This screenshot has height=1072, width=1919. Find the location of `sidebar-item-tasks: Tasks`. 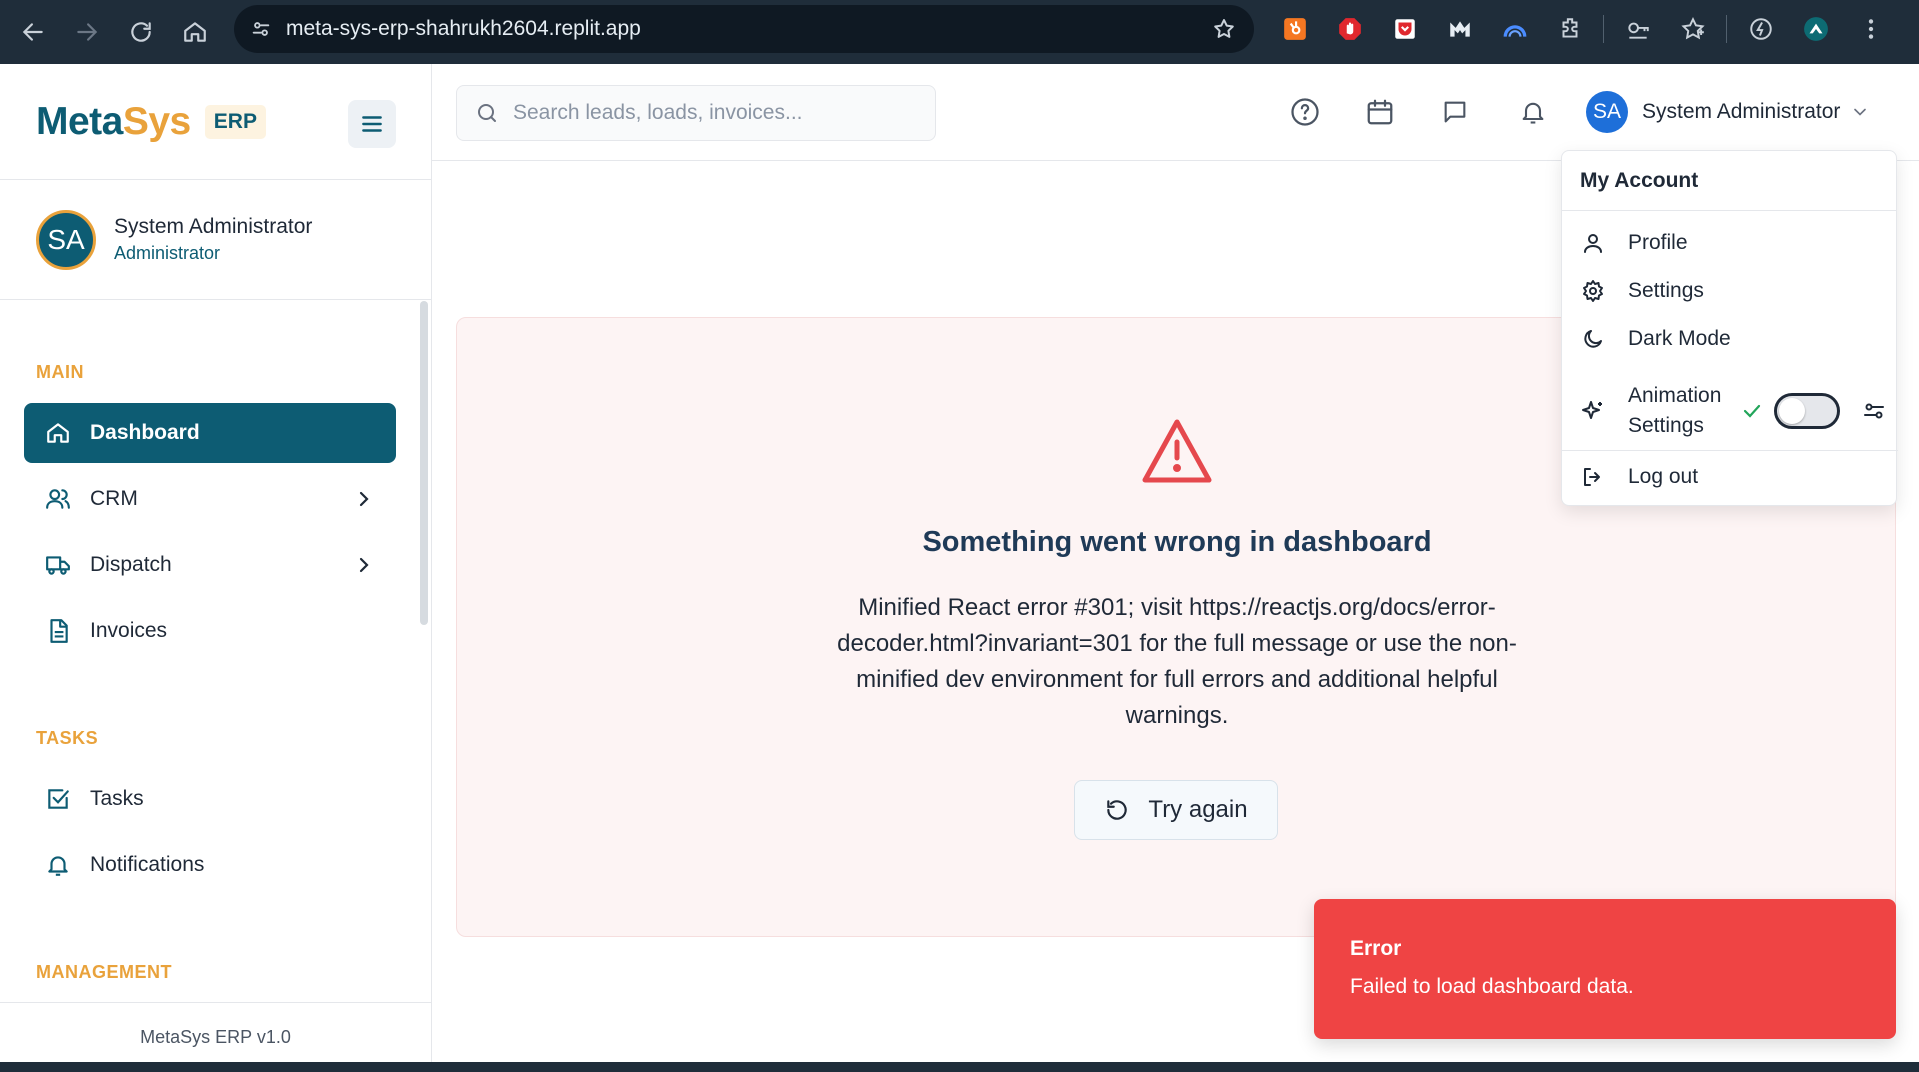

sidebar-item-tasks: Tasks is located at coordinates (210, 799).